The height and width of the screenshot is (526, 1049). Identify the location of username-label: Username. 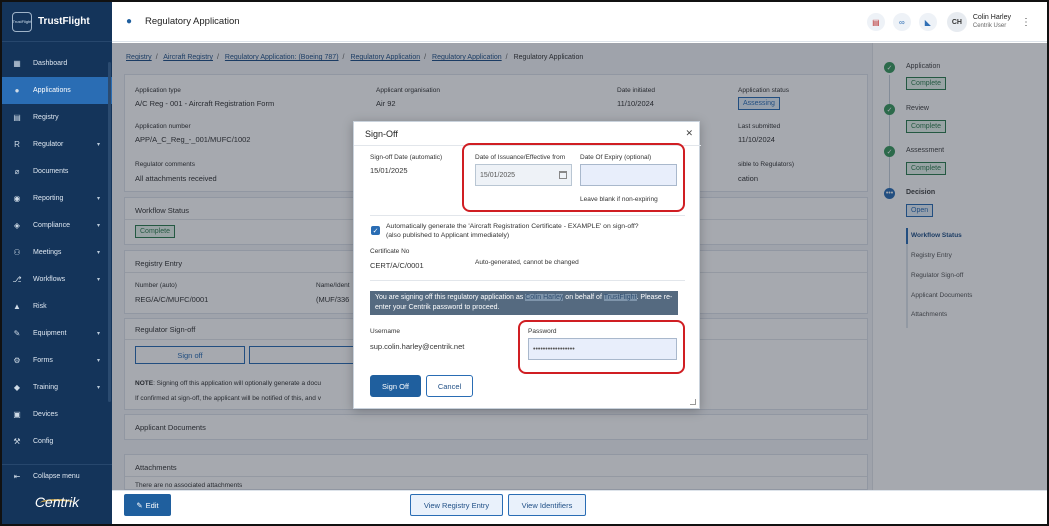
(385, 331).